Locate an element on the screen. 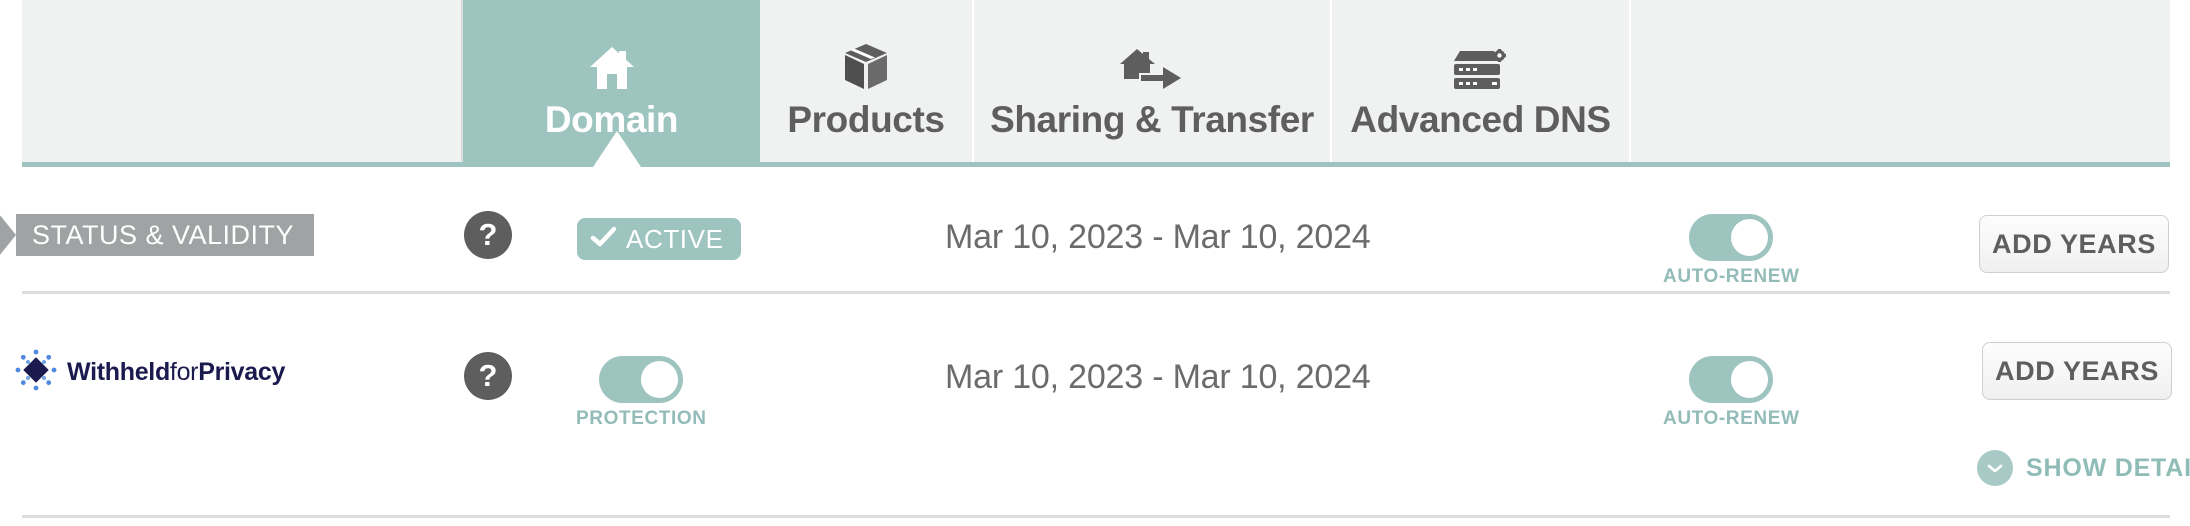 The width and height of the screenshot is (2190, 526). tab-products: Products is located at coordinates (867, 81).